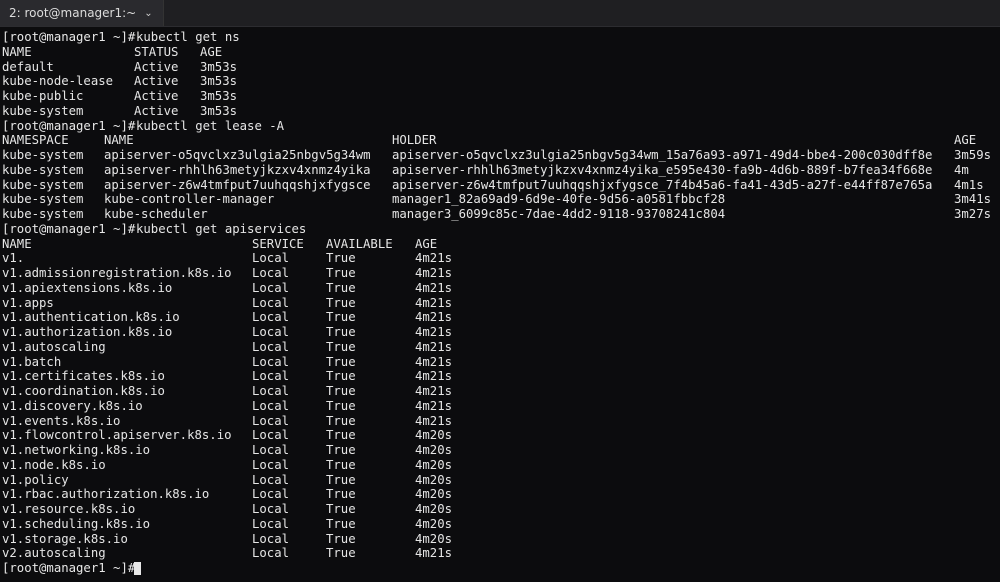 The height and width of the screenshot is (582, 1000). I want to click on table-cell: v1.discovery.k8s.io, so click(72, 405).